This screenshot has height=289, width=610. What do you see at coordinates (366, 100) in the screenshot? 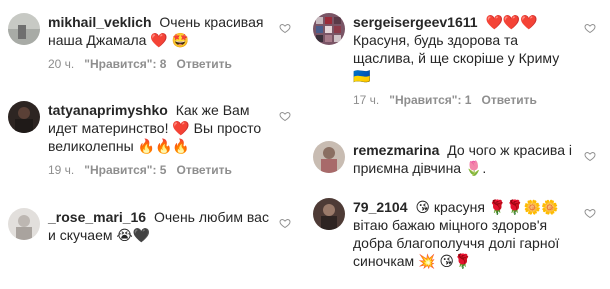
I see `comment-time: 17 ч.` at bounding box center [366, 100].